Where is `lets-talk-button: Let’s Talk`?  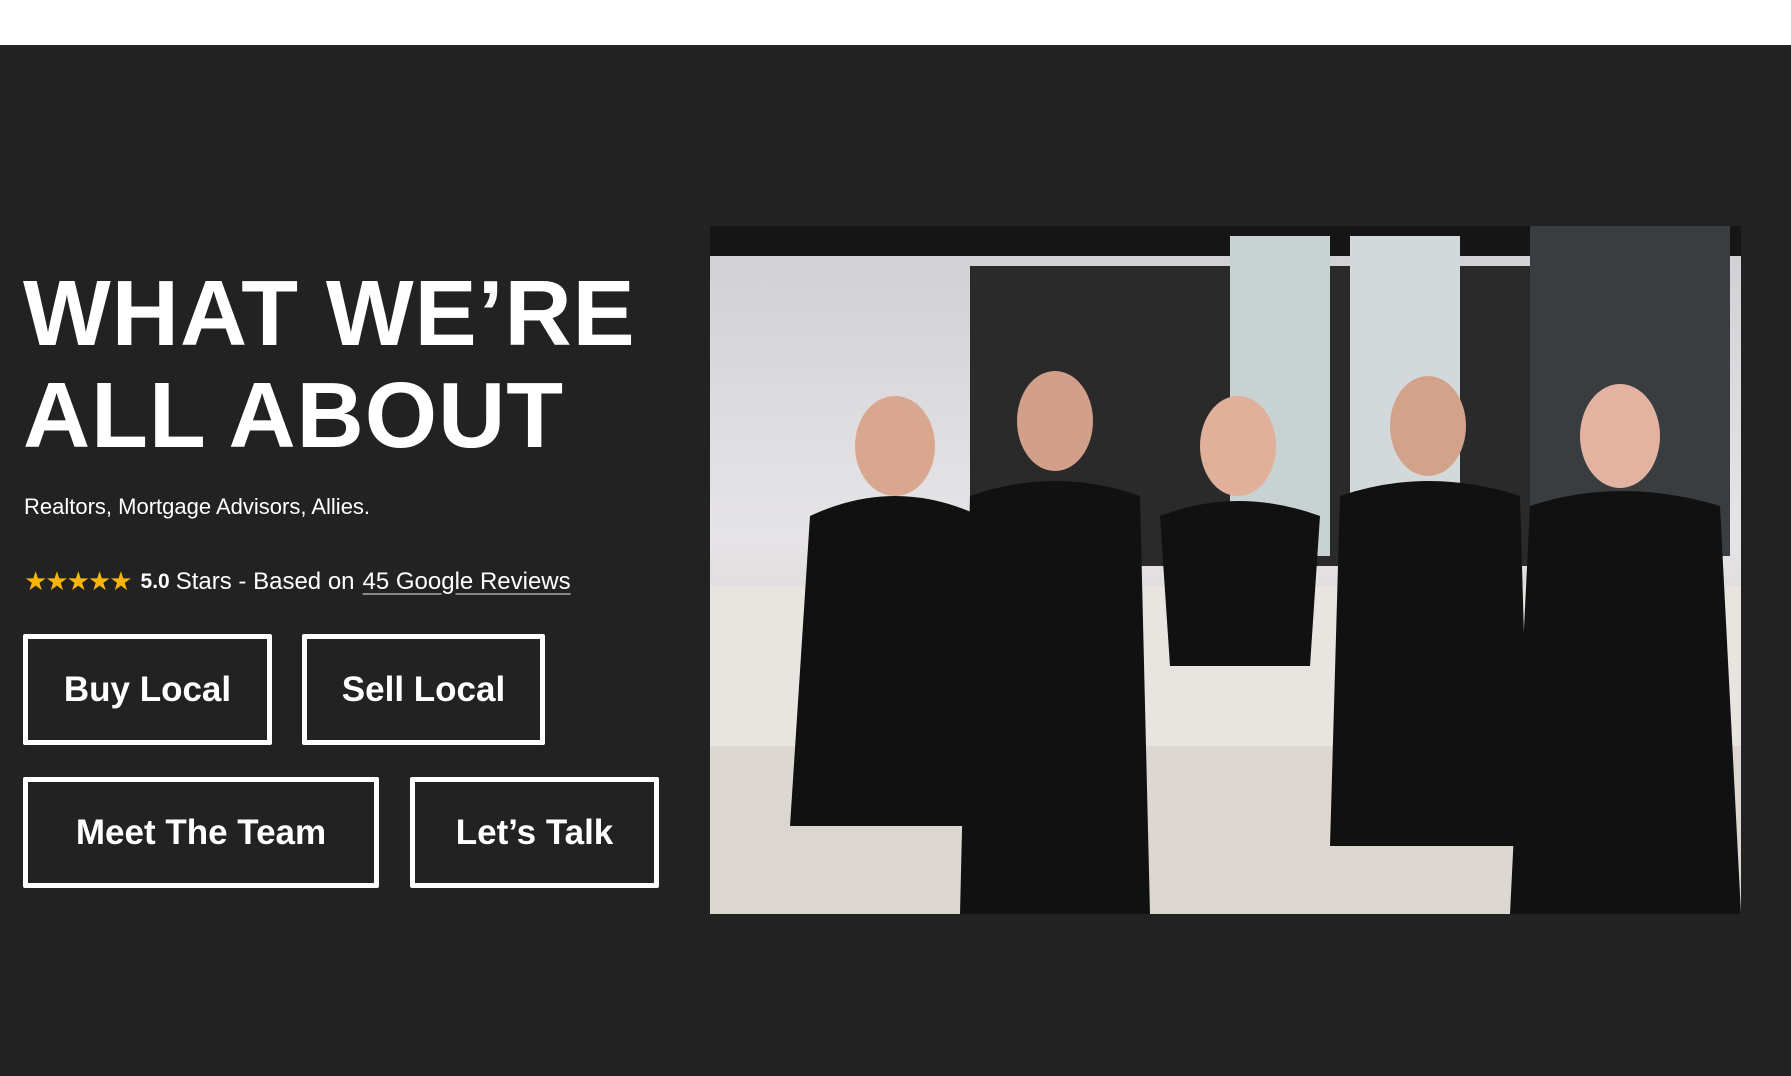
lets-talk-button: Let’s Talk is located at coordinates (534, 832).